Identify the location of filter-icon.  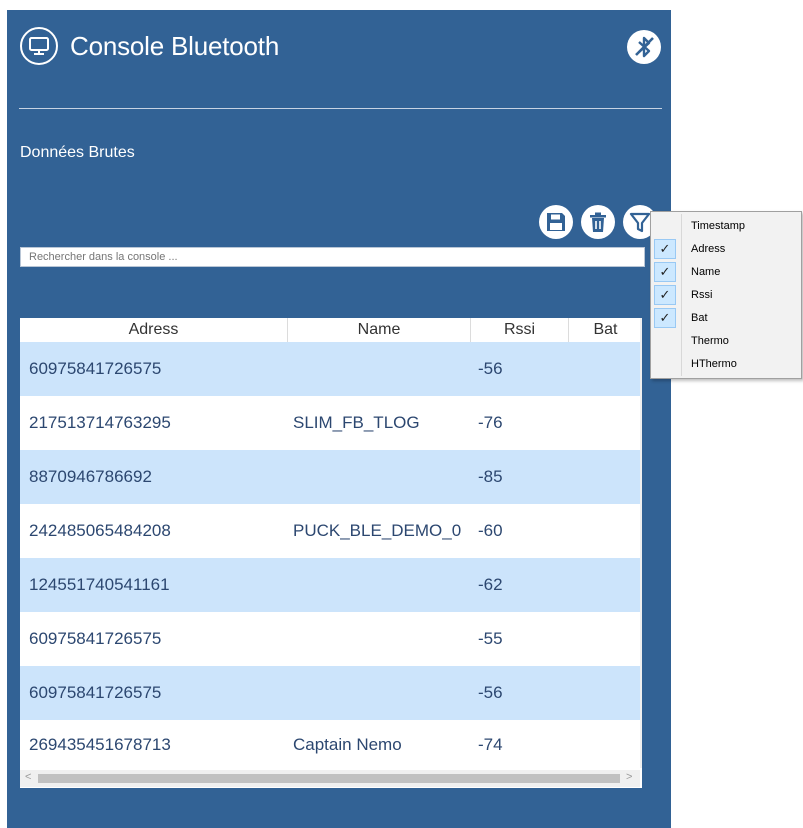
(640, 222).